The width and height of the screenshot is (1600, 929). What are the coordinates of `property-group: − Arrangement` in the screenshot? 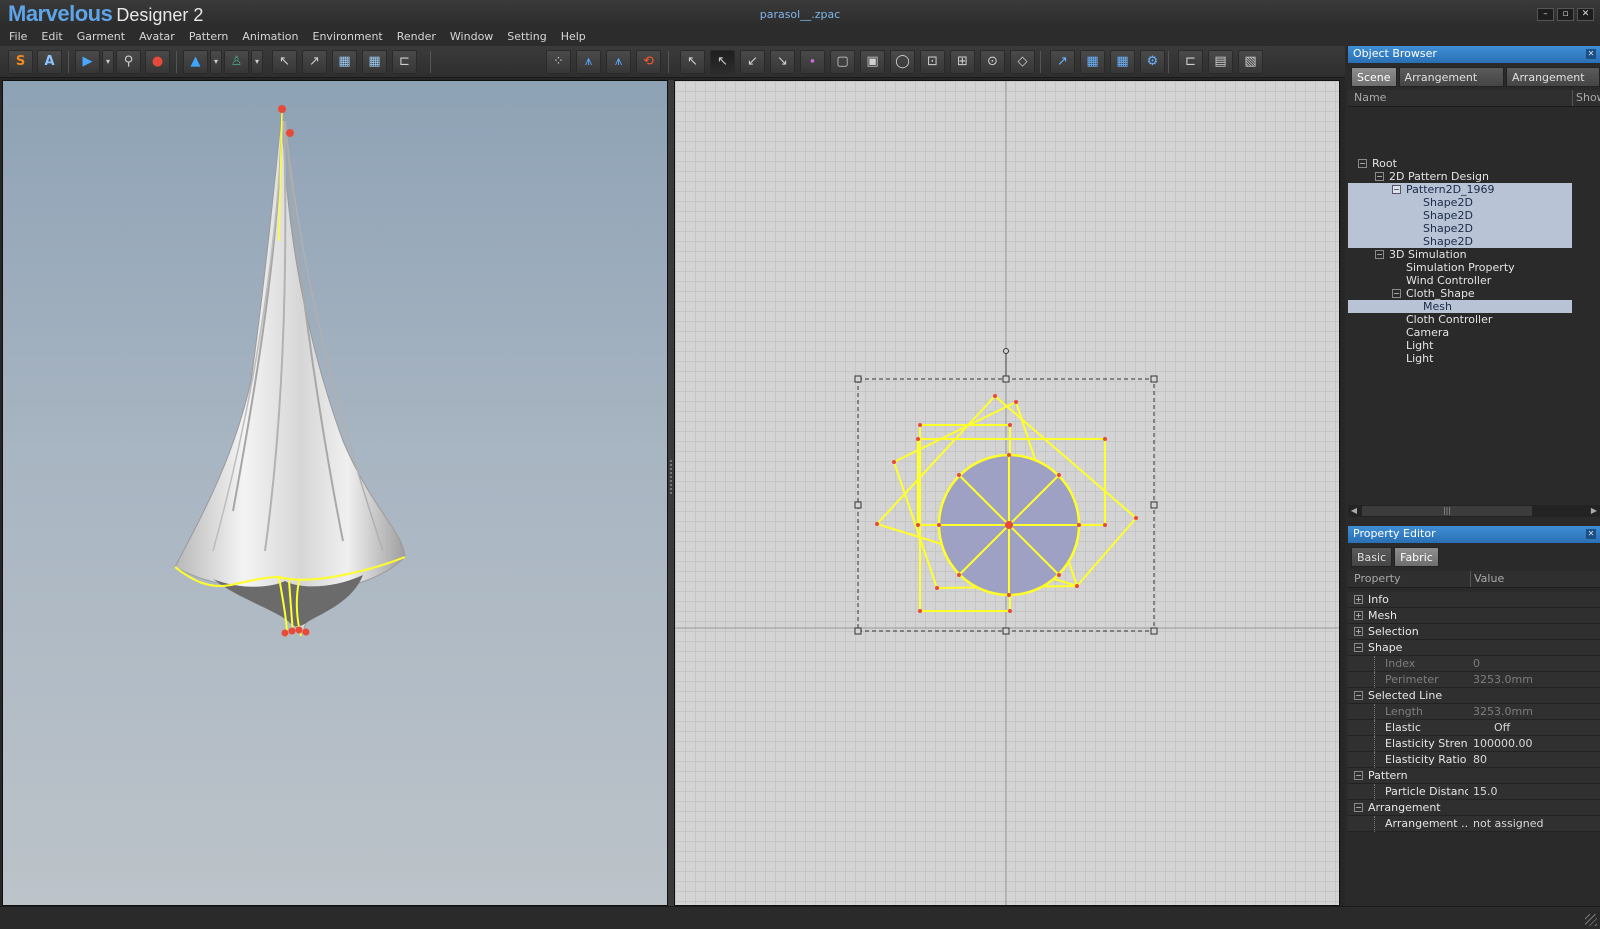 It's located at (1474, 808).